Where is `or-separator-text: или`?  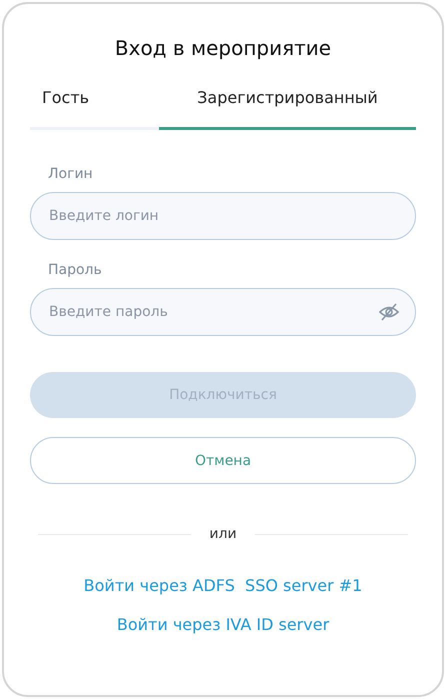 or-separator-text: или is located at coordinates (223, 534).